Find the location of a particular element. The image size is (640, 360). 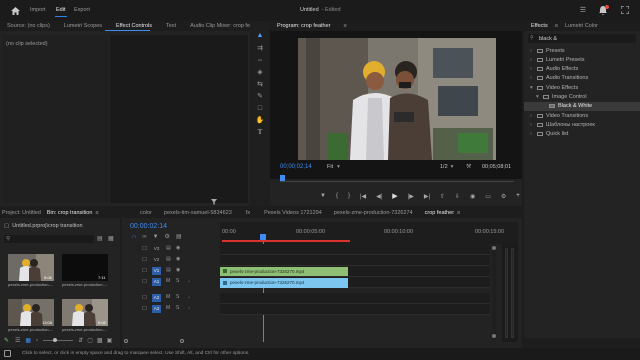

tab-audio-clip-mixer: Audio Clip Mixer: crop fe is located at coordinates (220, 26).